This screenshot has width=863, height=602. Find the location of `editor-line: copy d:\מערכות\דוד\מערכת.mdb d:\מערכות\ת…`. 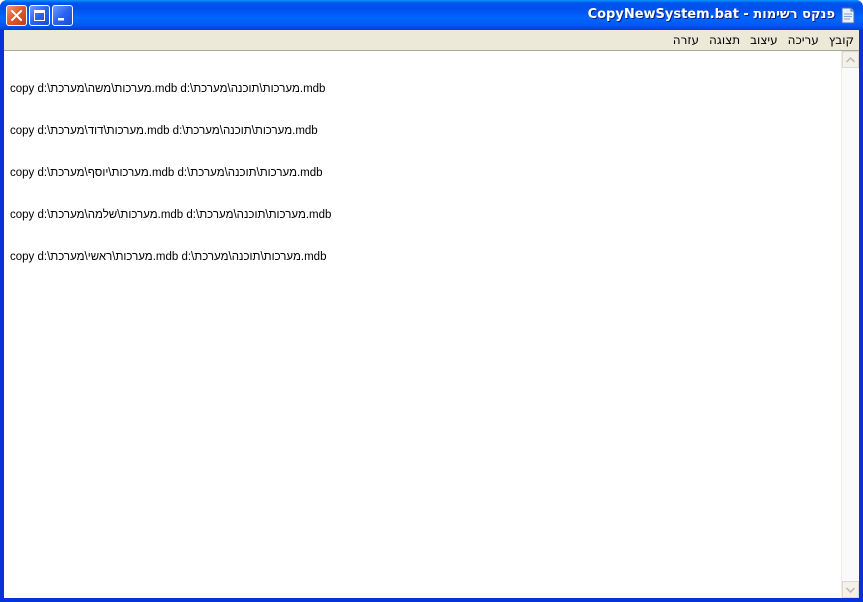

editor-line: copy d:\מערכות\דוד\מערכת.mdb d:\מערכות\ת… is located at coordinates (164, 131).